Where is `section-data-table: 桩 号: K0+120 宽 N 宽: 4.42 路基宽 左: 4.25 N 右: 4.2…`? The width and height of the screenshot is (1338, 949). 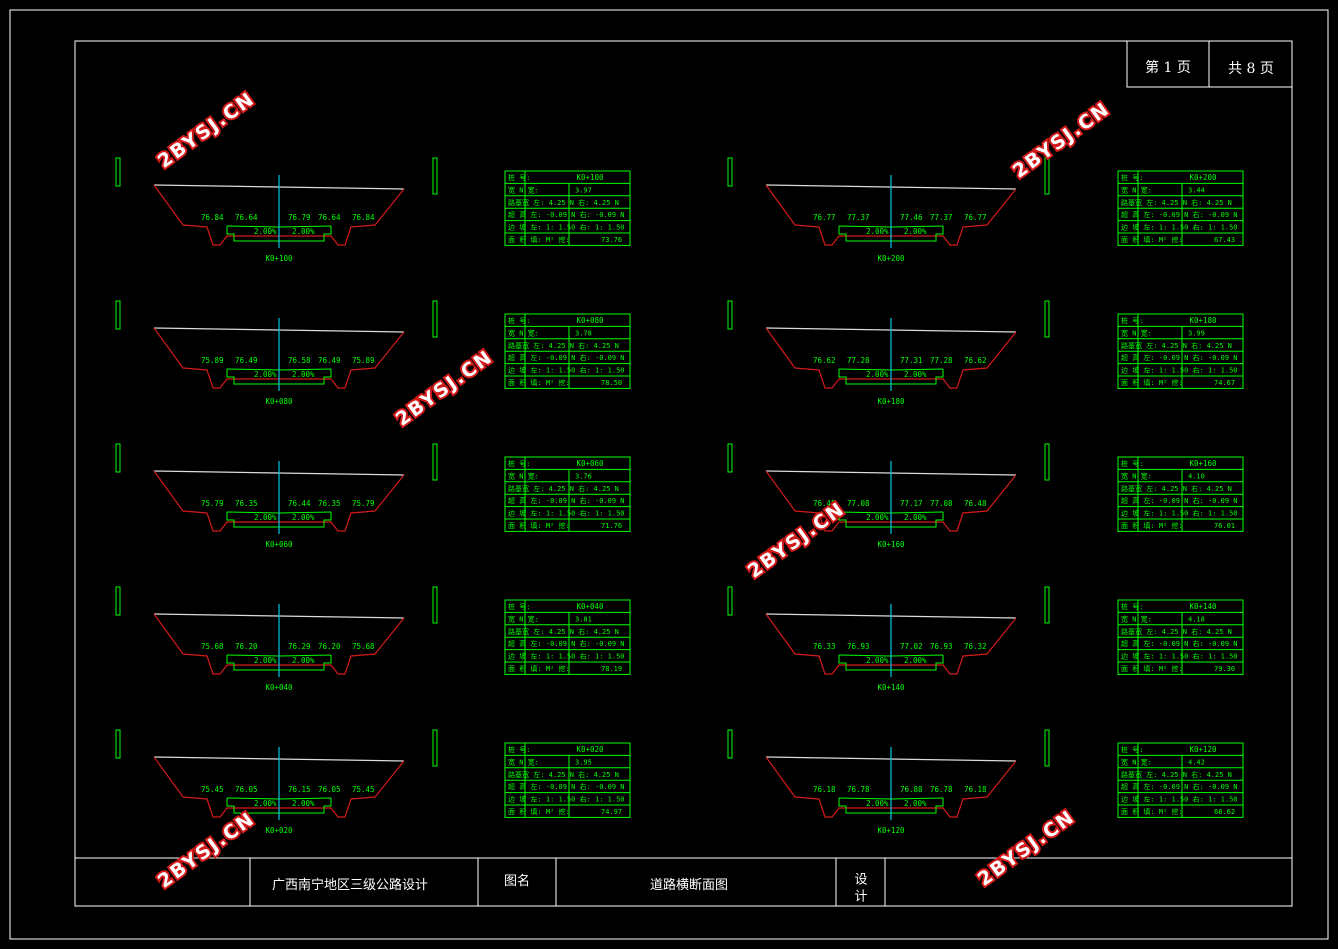
section-data-table: 桩 号: K0+120 宽 N 宽: 4.42 路基宽 左: 4.25 N 右: 4.2… is located at coordinates (1180, 780).